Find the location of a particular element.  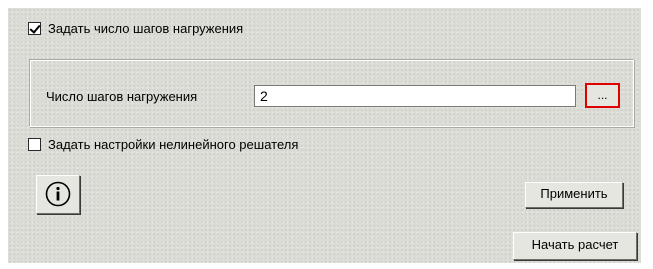

load-steps-input: 2 is located at coordinates (415, 96).